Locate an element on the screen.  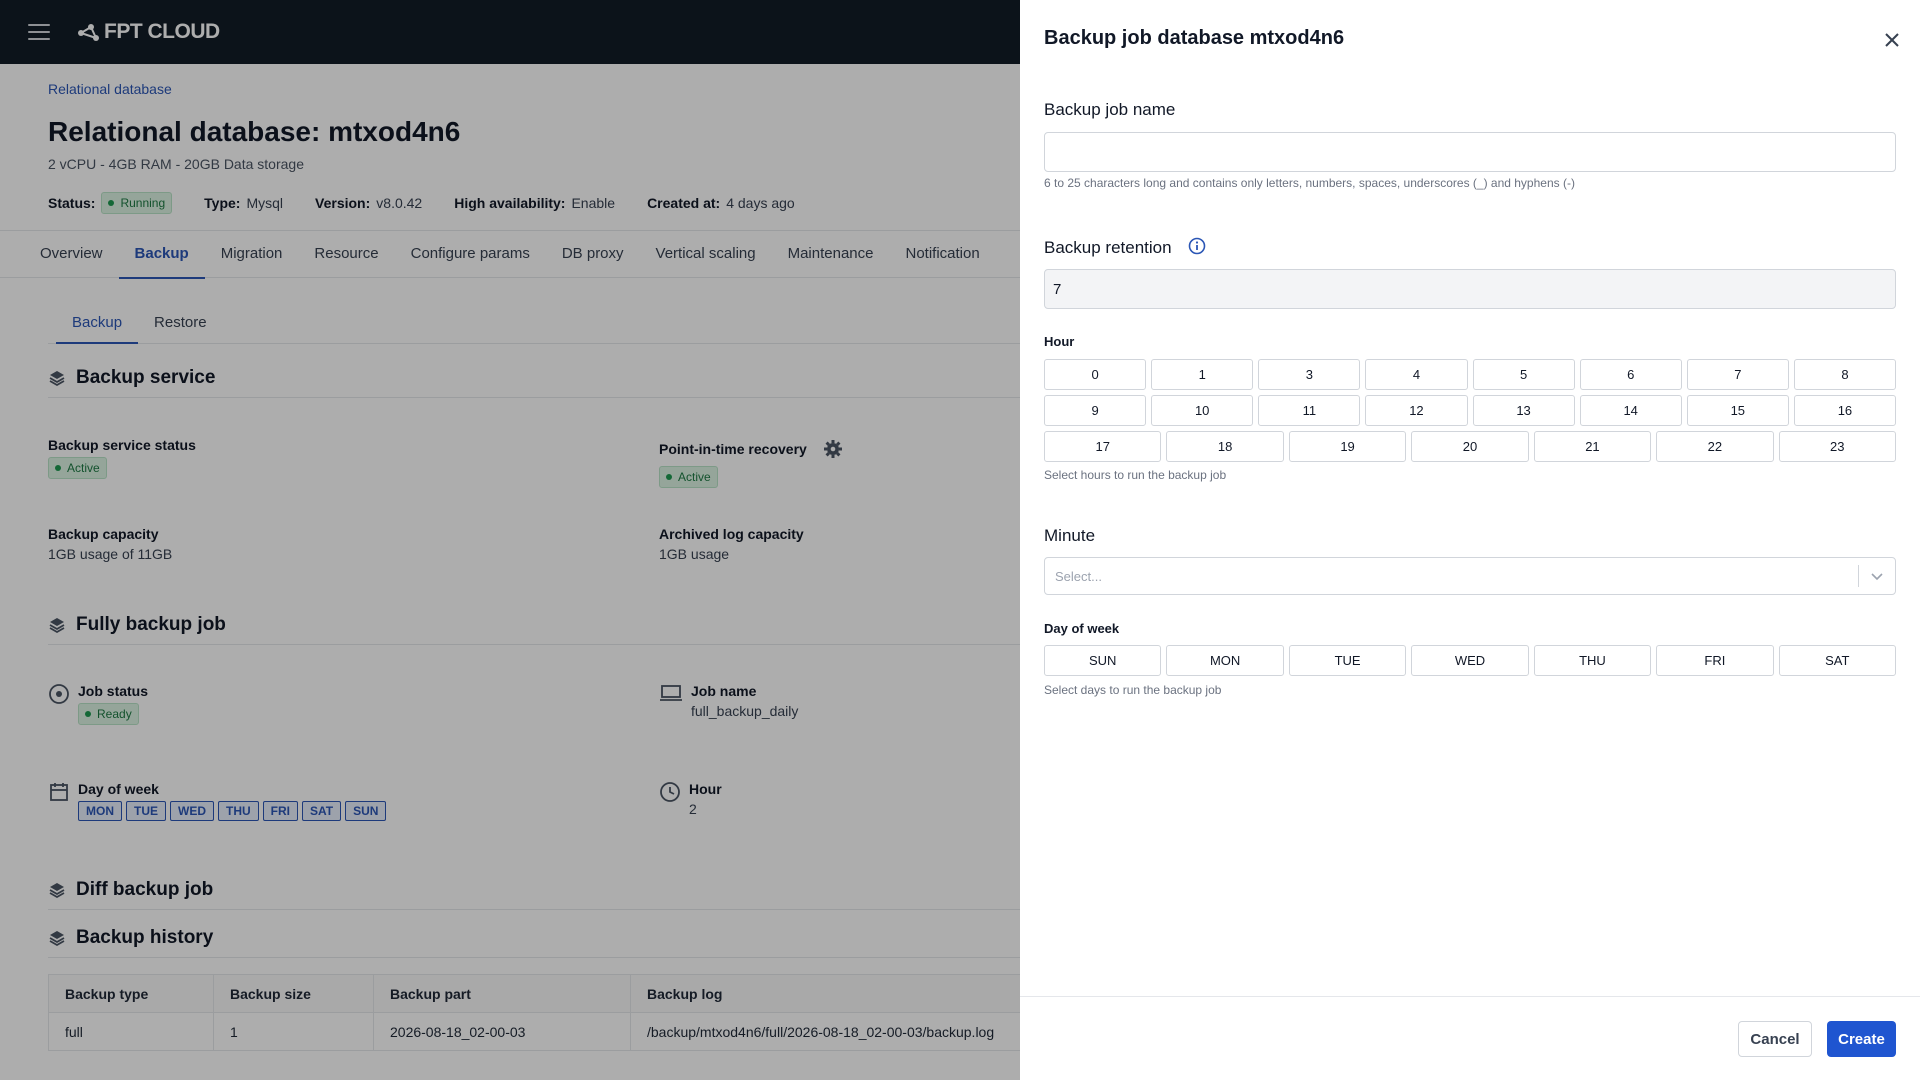
hour-option: 15 is located at coordinates (1737, 410).